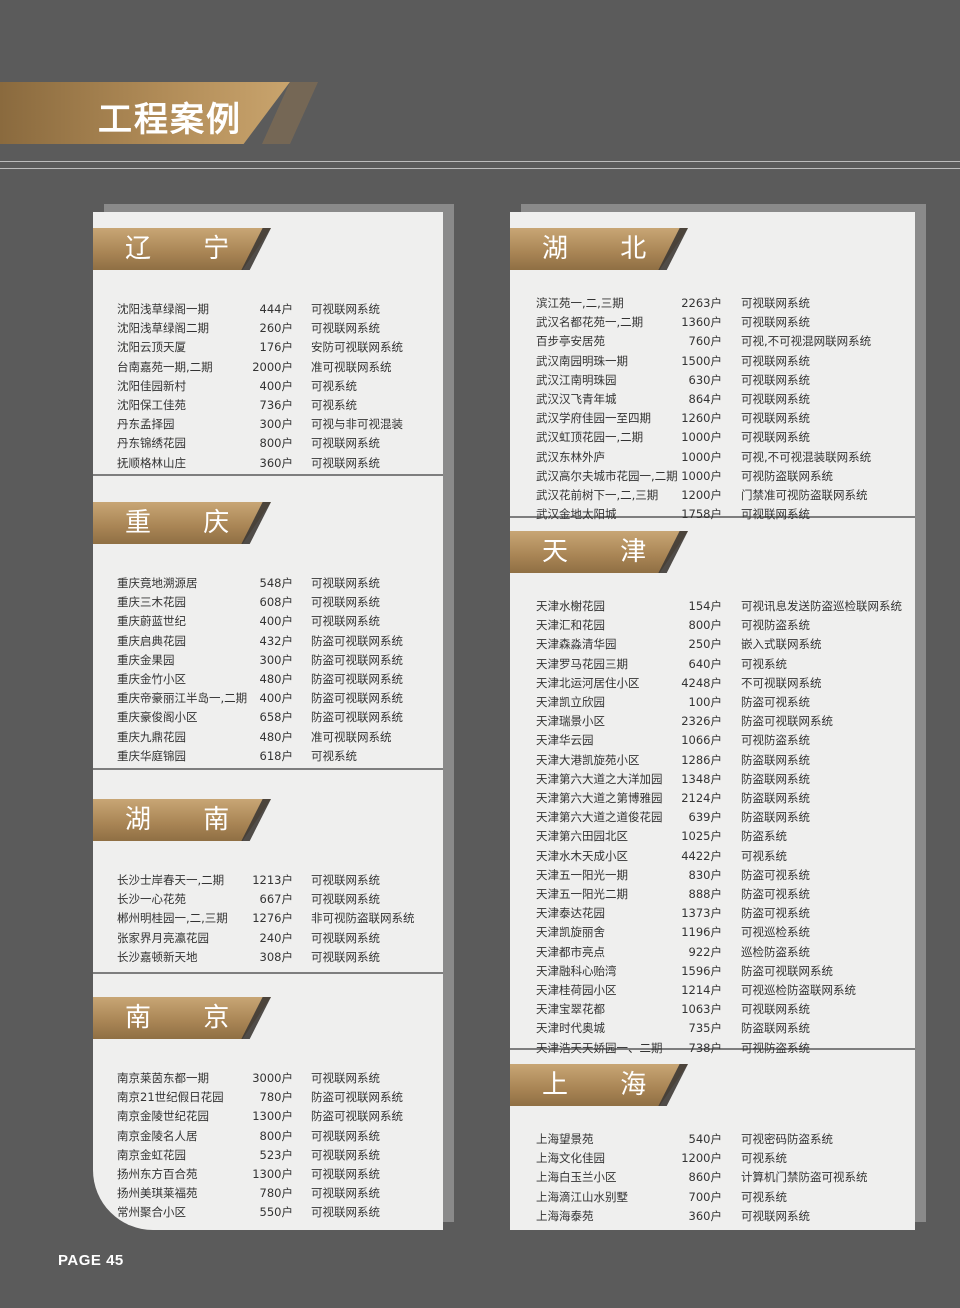  What do you see at coordinates (151, 602) in the screenshot?
I see `project-name: 重庆三木花园` at bounding box center [151, 602].